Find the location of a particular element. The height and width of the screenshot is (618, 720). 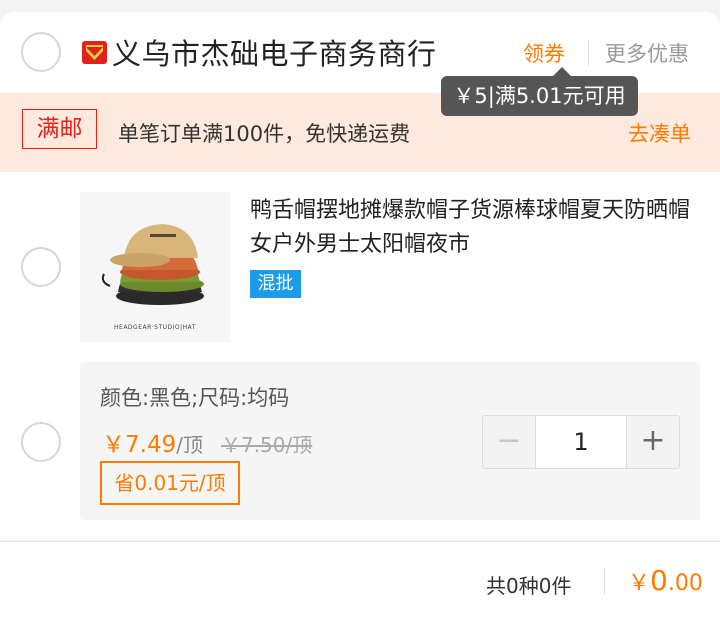

total-price: ￥0.00 is located at coordinates (665, 580).